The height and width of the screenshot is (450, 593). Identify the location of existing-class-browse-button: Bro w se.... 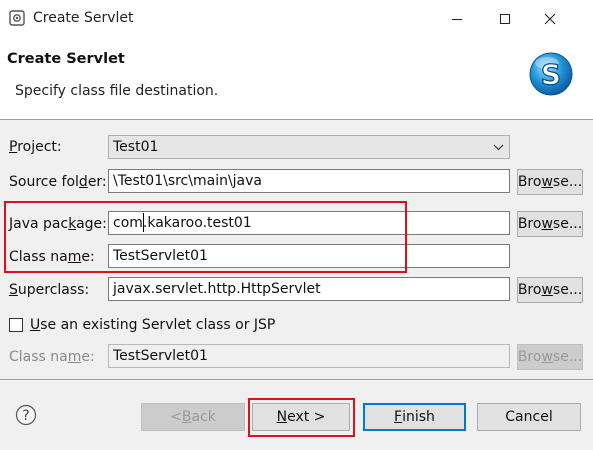
(550, 357).